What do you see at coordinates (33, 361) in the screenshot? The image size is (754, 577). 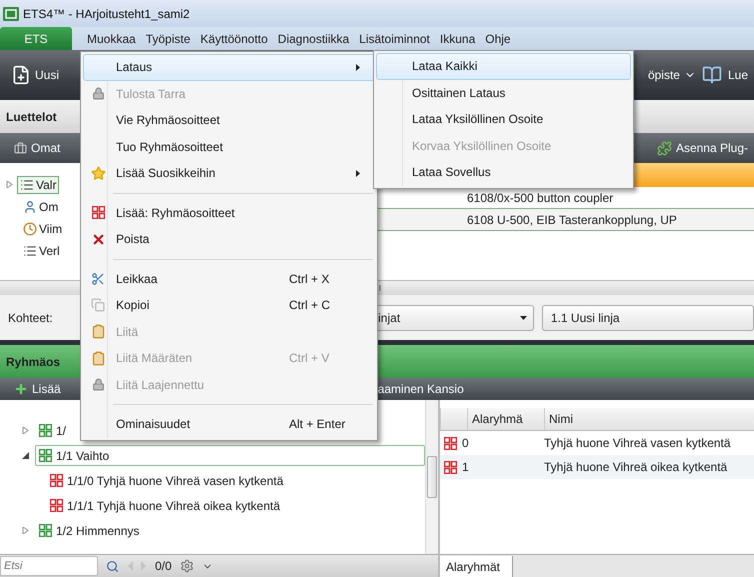 I see `panel-title: Ryhmäos` at bounding box center [33, 361].